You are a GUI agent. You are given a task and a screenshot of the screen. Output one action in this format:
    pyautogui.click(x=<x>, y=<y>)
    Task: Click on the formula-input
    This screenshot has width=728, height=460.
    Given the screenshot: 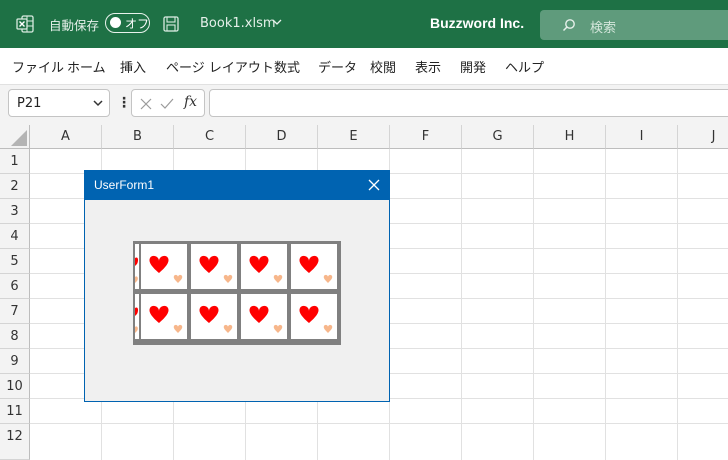 What is the action you would take?
    pyautogui.click(x=468, y=103)
    